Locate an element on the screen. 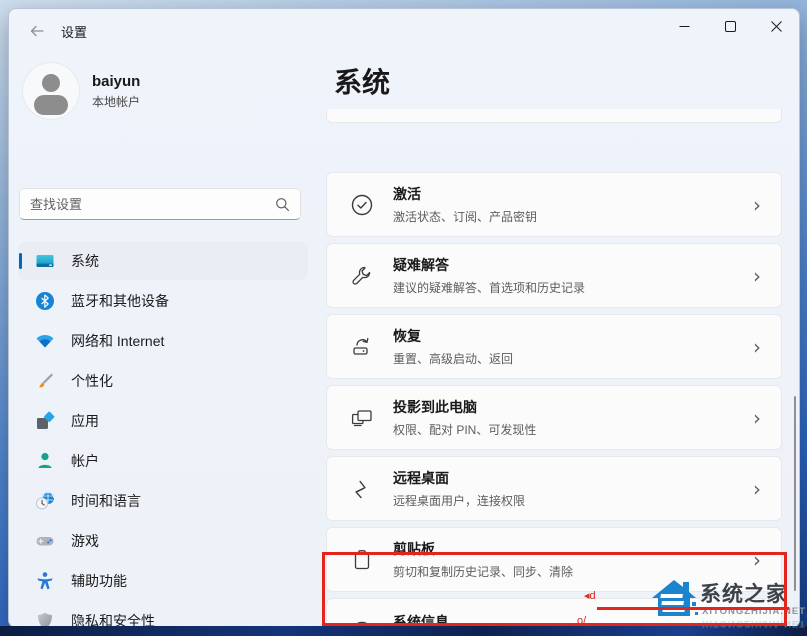 The width and height of the screenshot is (807, 636). sidebar-item-bluetooth-devices: 蓝牙和其他设备 is located at coordinates (163, 301).